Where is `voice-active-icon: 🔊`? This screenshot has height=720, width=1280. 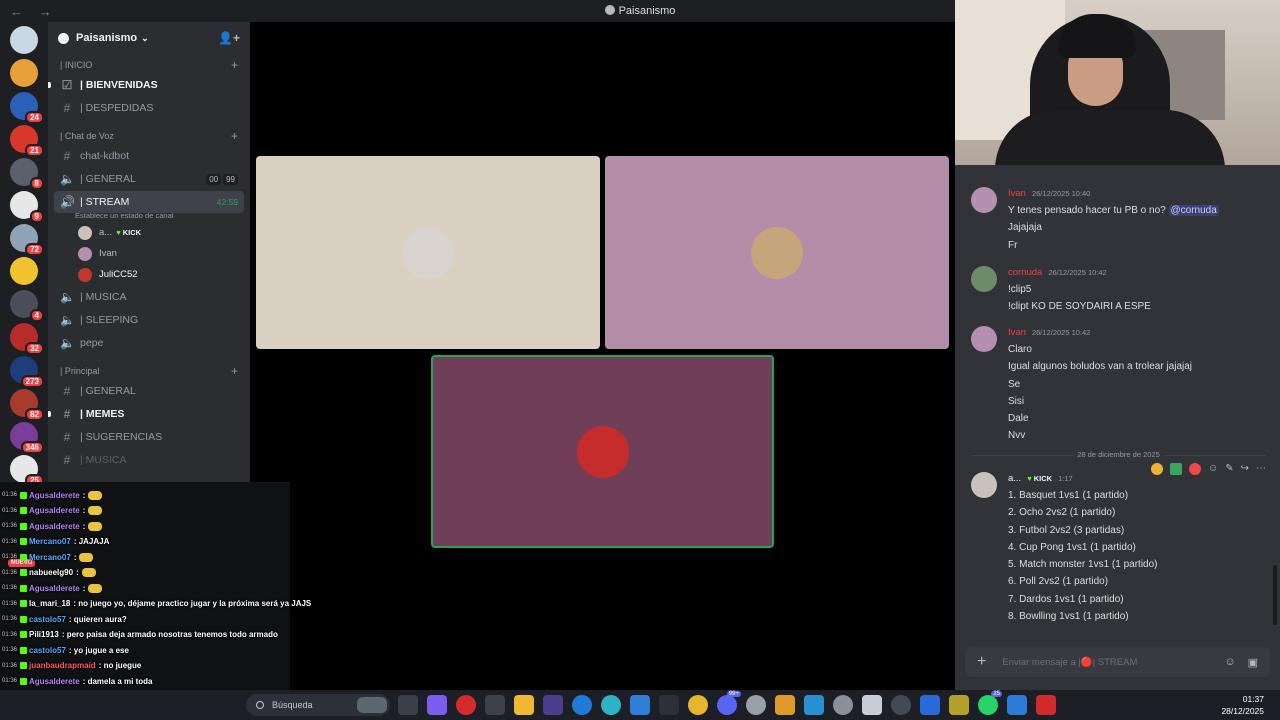 voice-active-icon: 🔊 is located at coordinates (67, 202).